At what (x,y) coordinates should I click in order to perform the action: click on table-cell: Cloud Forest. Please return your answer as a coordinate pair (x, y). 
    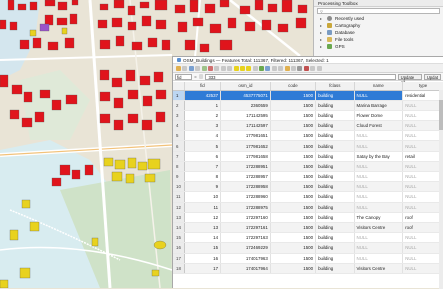
    Looking at the image, I should click on (379, 126).